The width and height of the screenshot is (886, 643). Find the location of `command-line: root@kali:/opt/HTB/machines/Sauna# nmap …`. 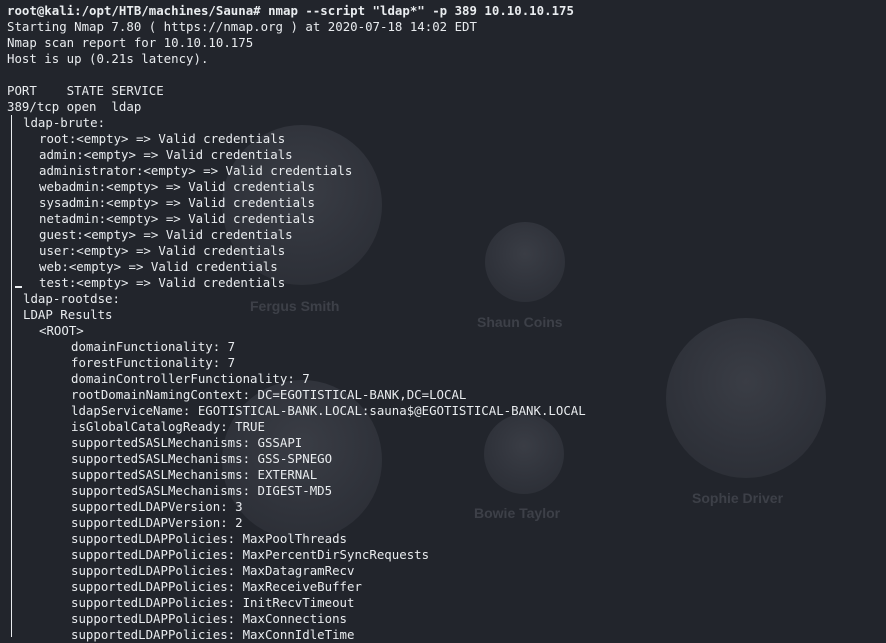

command-line: root@kali:/opt/HTB/machines/Sauna# nmap … is located at coordinates (290, 10).